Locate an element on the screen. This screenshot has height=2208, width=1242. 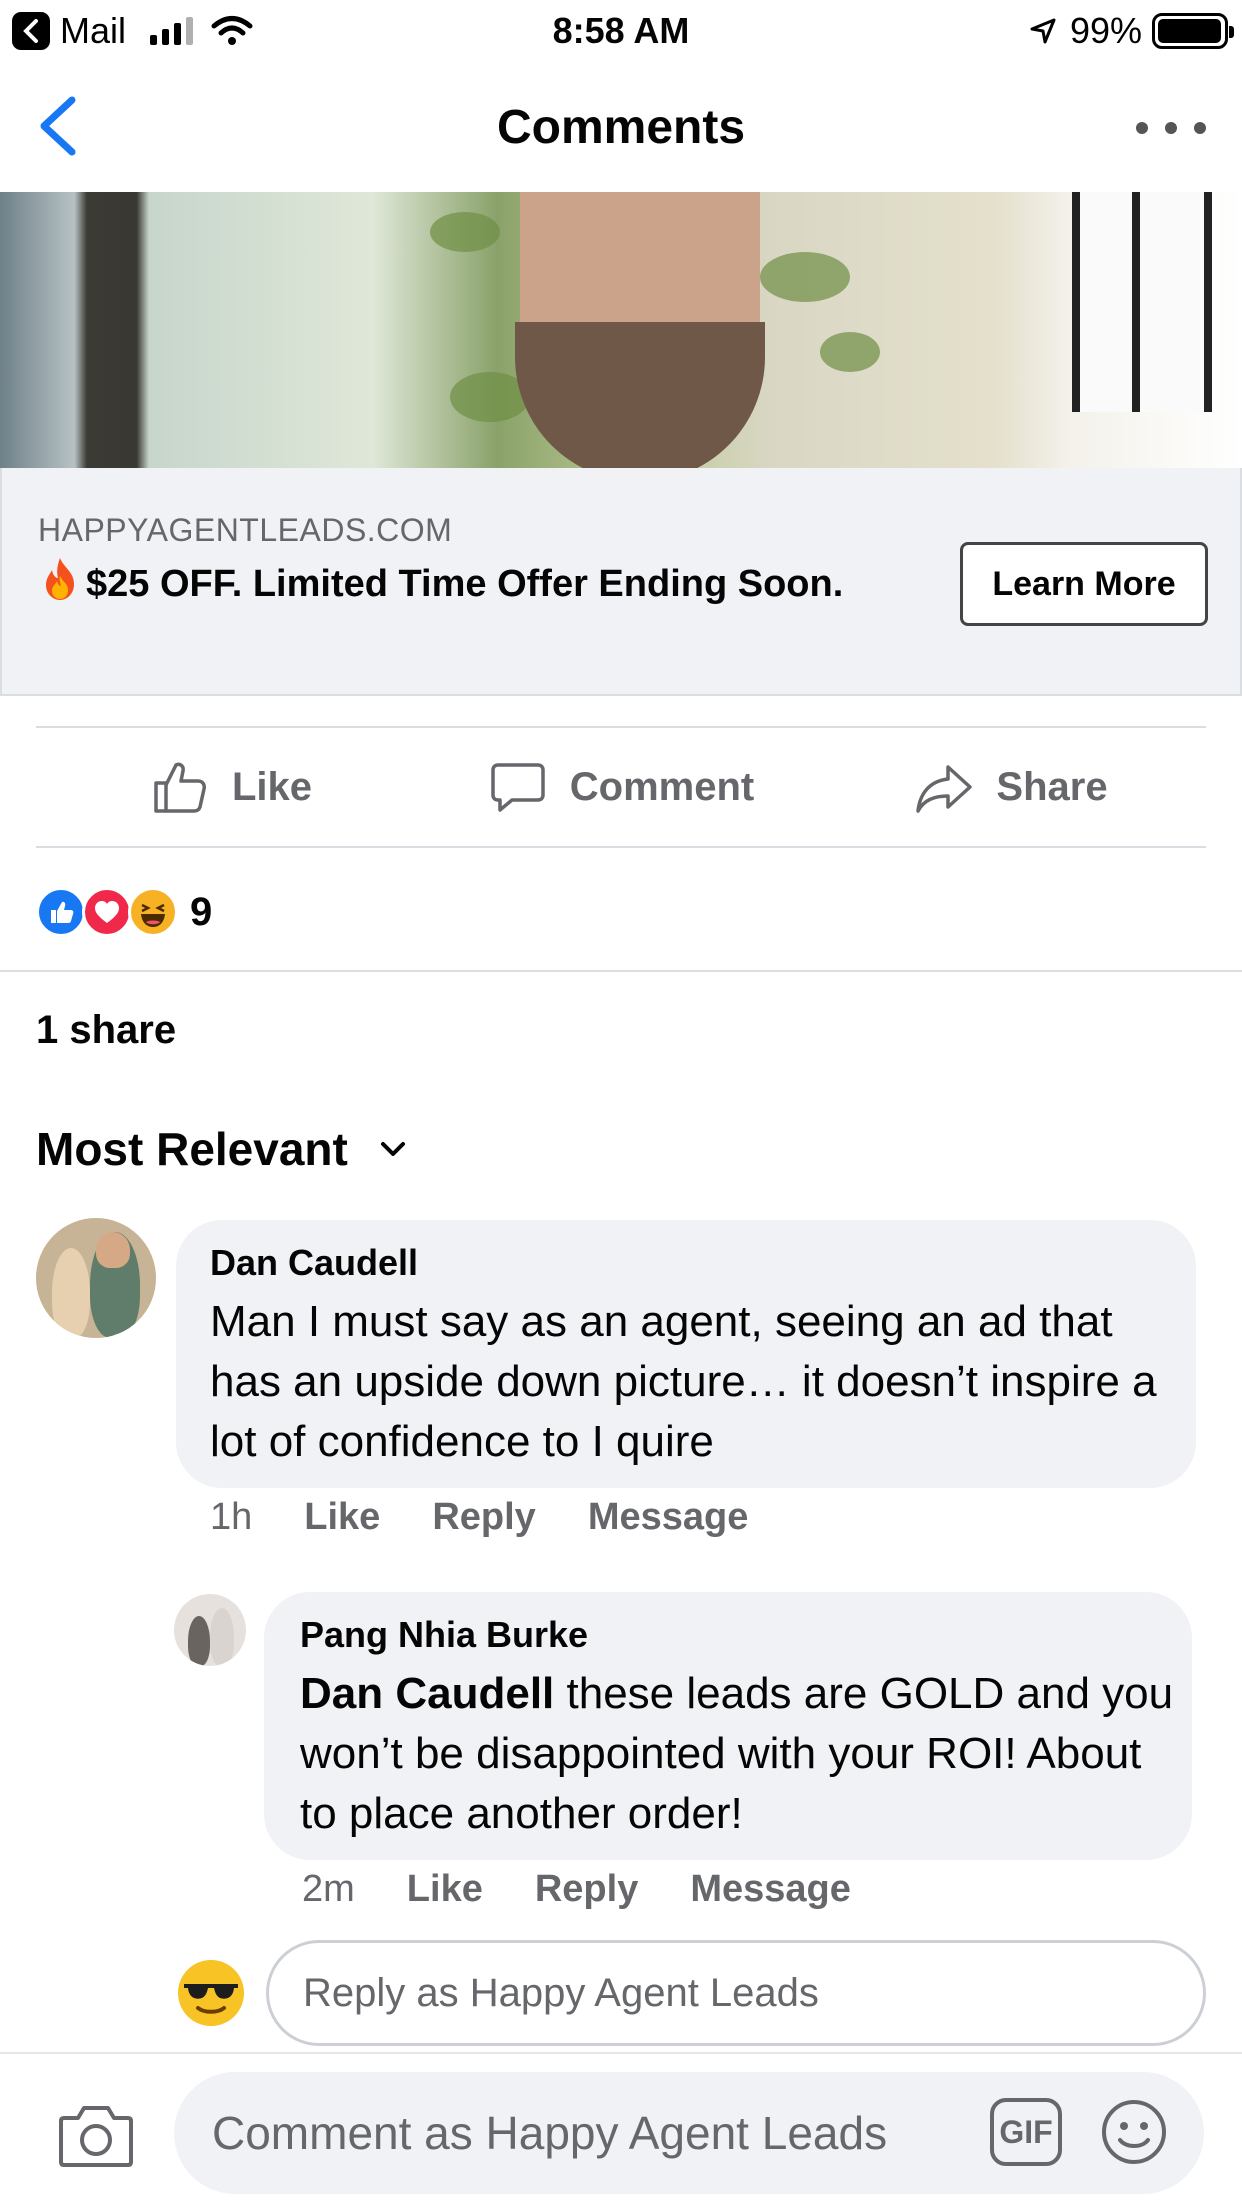
comment-label: Comment is located at coordinates (662, 786).